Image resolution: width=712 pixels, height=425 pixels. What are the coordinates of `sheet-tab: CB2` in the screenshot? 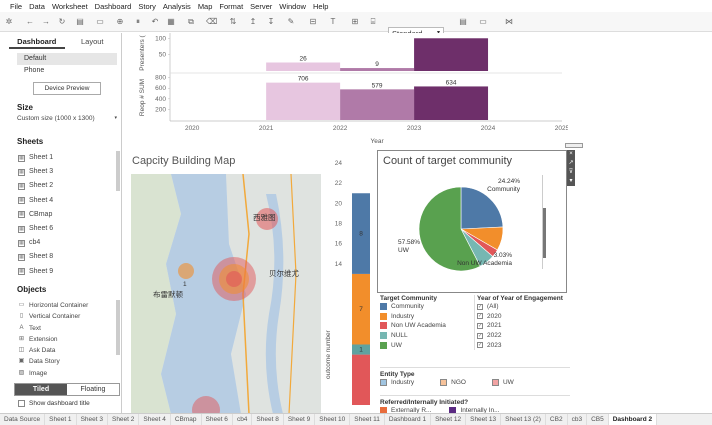 It's located at (557, 419).